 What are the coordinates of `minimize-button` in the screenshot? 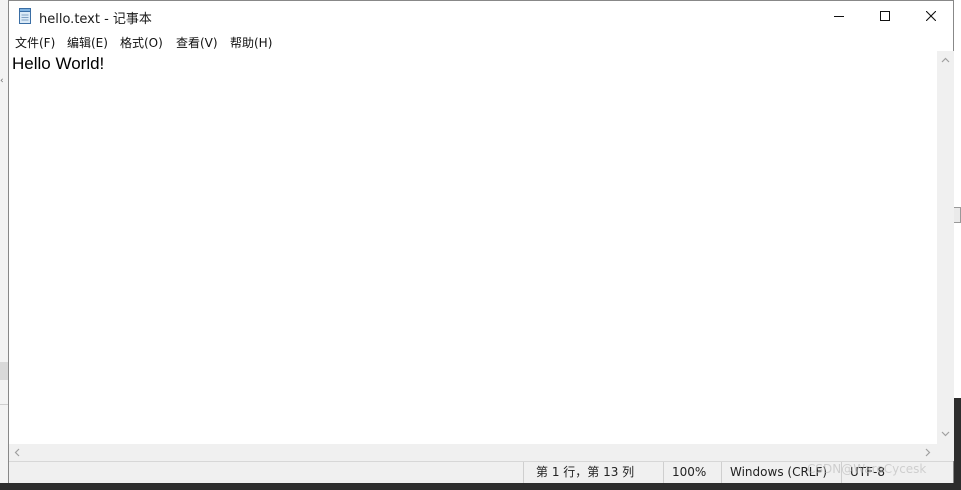 It's located at (839, 16).